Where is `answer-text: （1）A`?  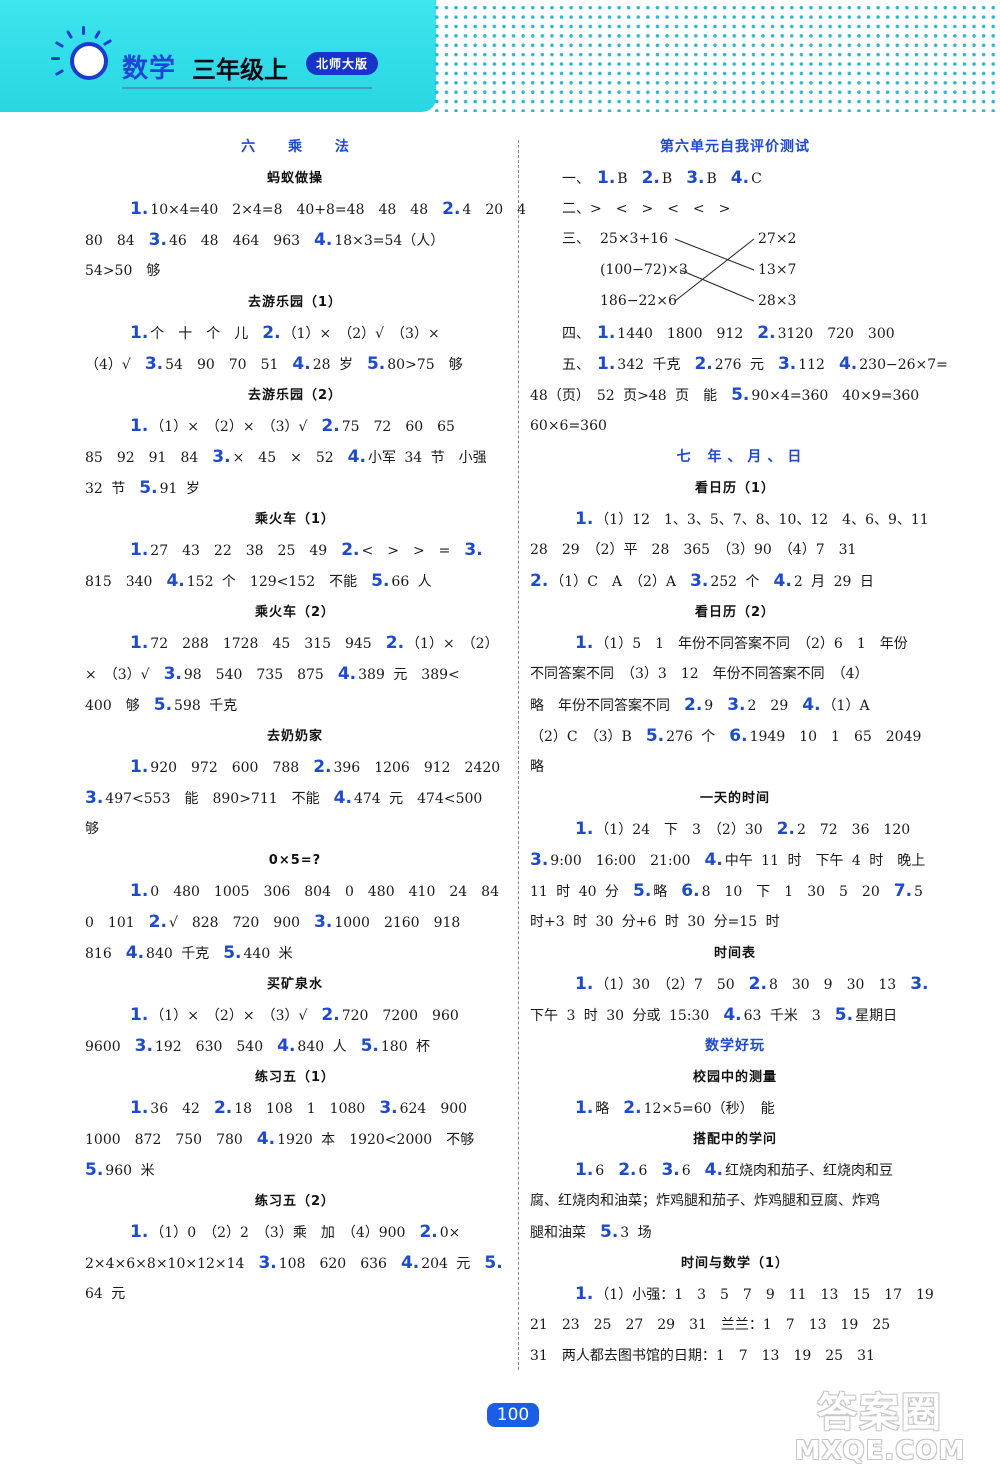
answer-text: （1）A is located at coordinates (846, 706).